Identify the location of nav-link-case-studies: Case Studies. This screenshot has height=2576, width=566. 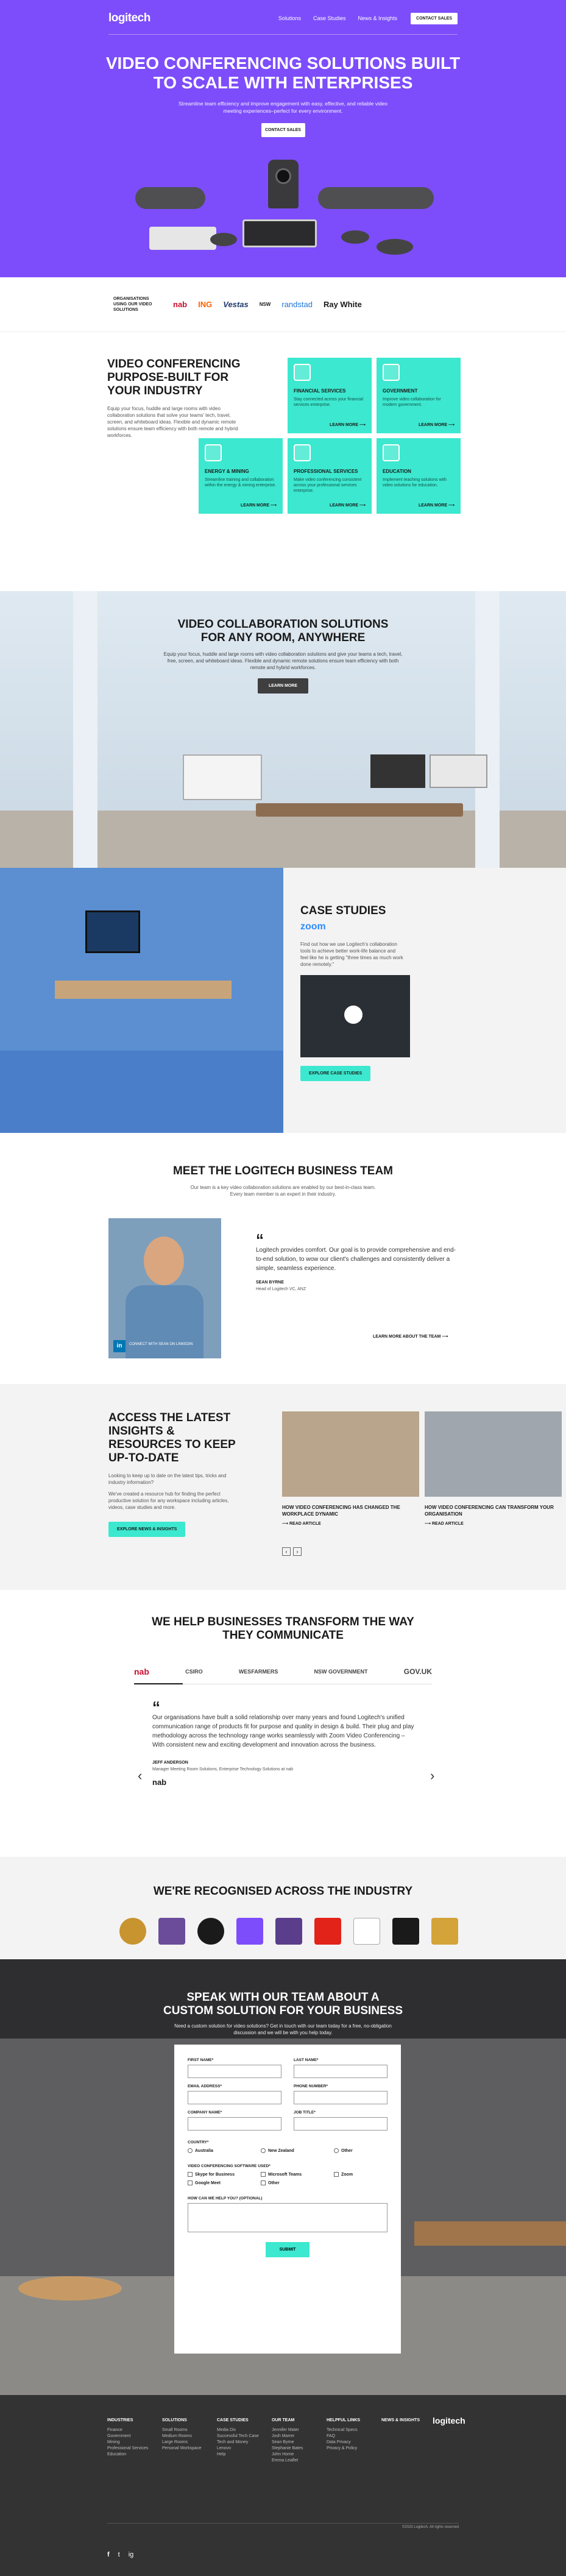
(329, 18).